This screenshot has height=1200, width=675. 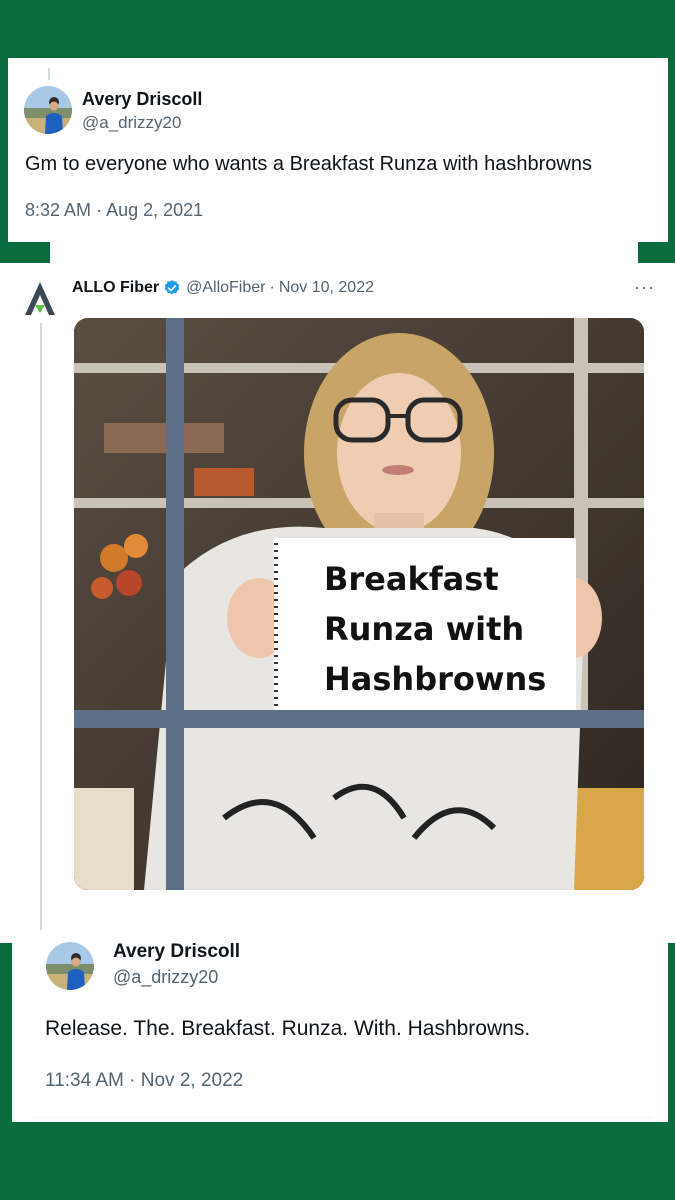 What do you see at coordinates (424, 629) in the screenshot?
I see `sign-line-2: Runza with` at bounding box center [424, 629].